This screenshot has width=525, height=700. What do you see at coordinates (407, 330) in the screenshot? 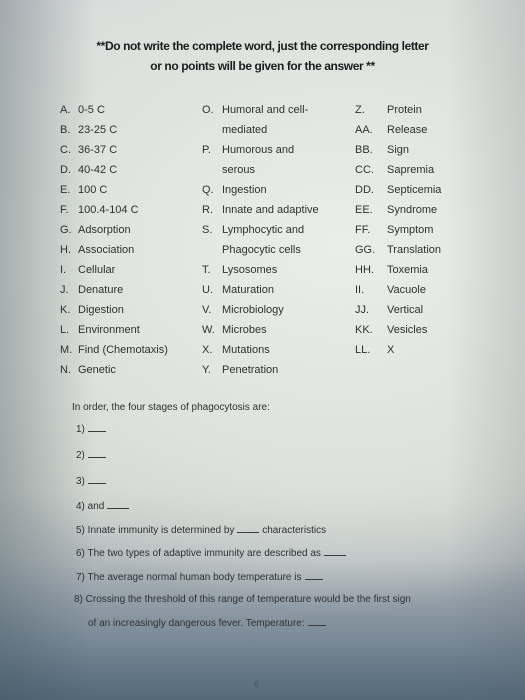
I see `option-text: Vesicles` at bounding box center [407, 330].